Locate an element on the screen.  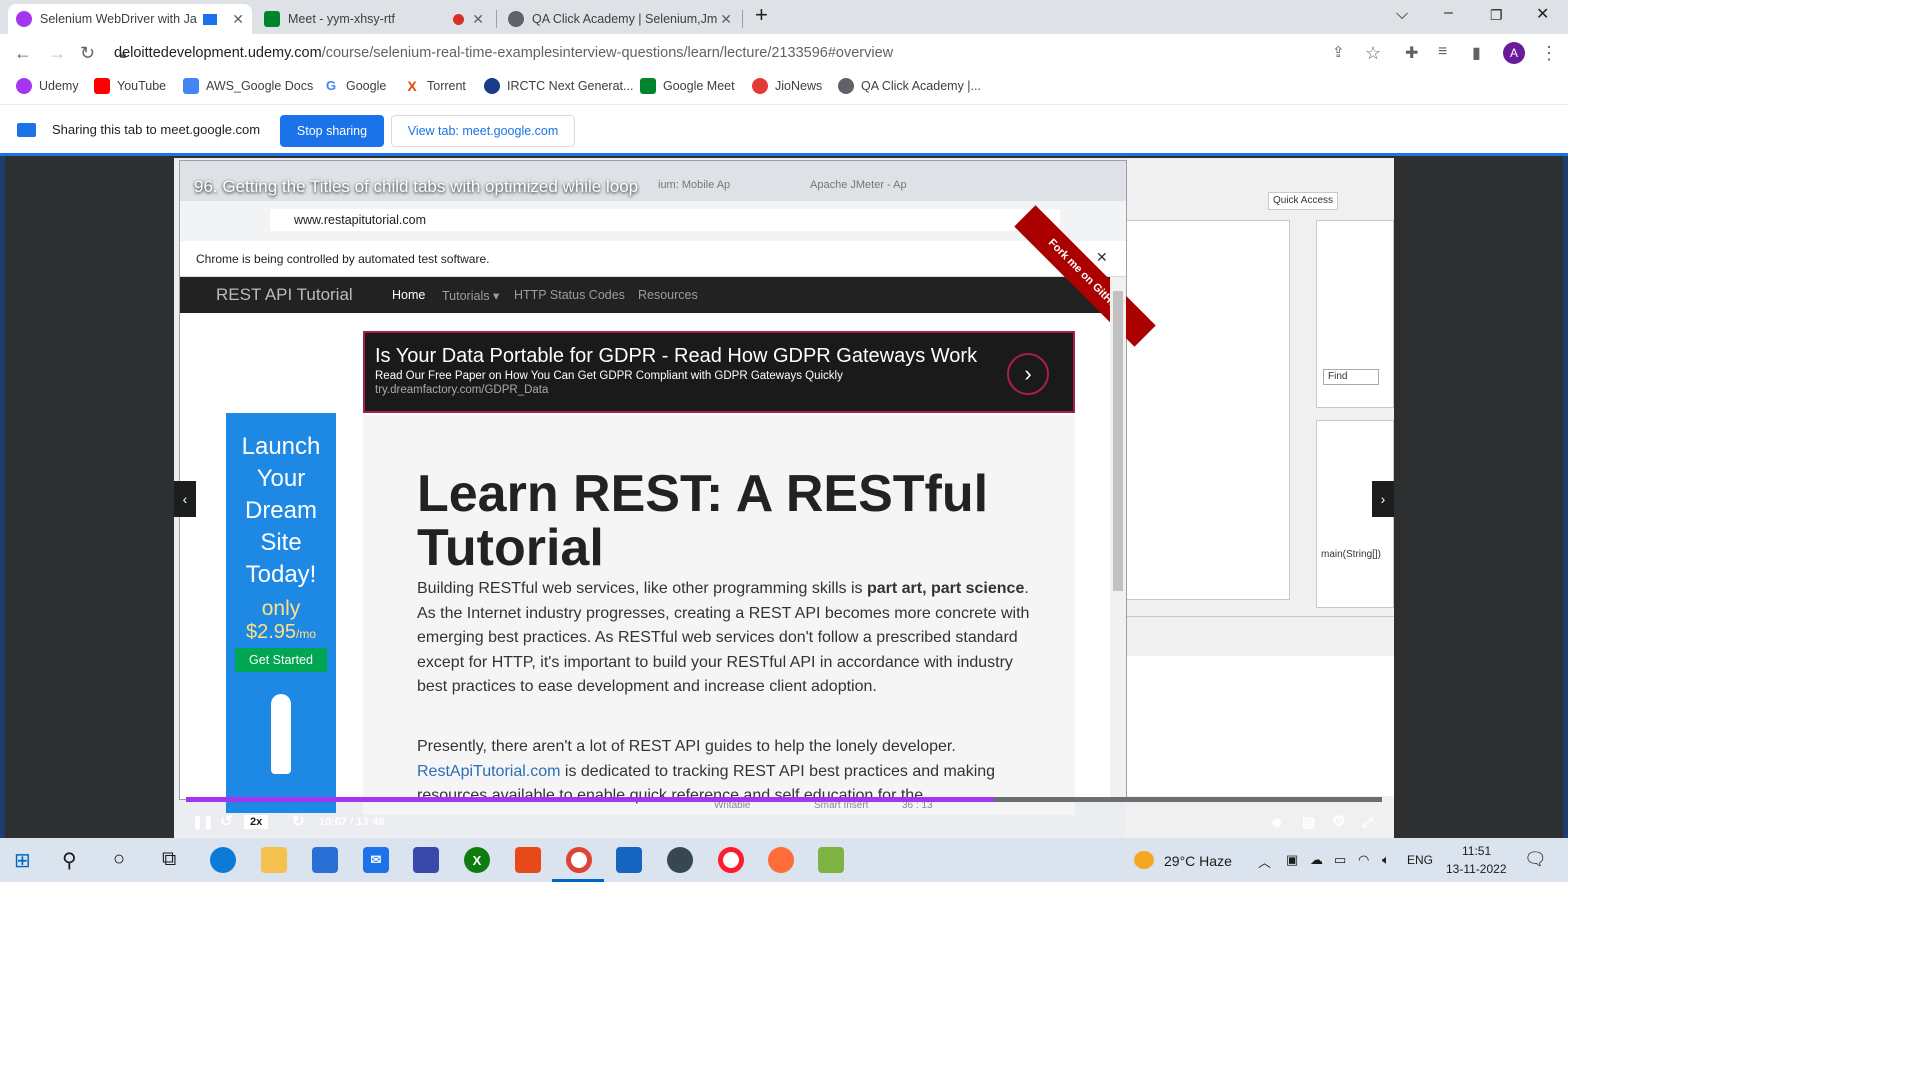
office-icon is located at coordinates (528, 860).